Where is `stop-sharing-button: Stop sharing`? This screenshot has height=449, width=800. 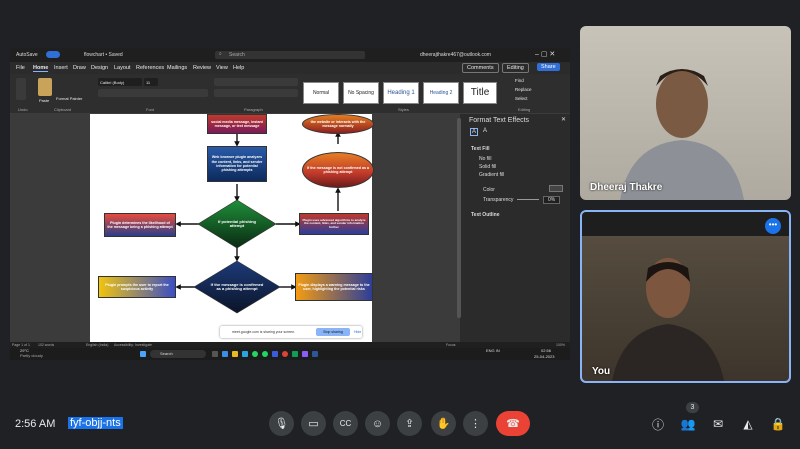 stop-sharing-button: Stop sharing is located at coordinates (333, 332).